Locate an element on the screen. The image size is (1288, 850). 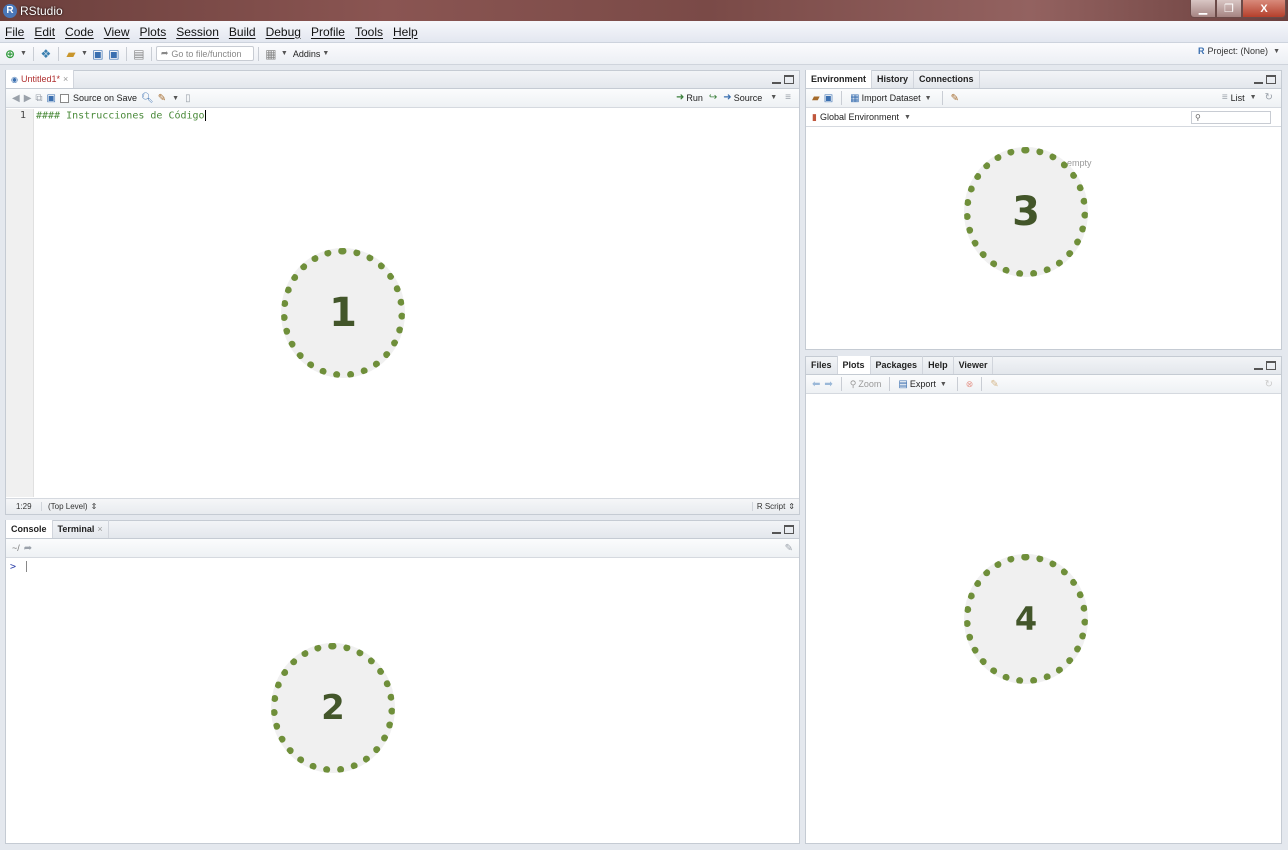
environment-icon: ▮ is located at coordinates (814, 116).